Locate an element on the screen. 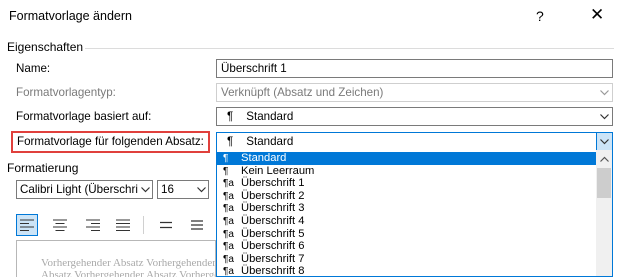  type-select-value: Verknüpft (Absatz und Zeichen) is located at coordinates (302, 92).